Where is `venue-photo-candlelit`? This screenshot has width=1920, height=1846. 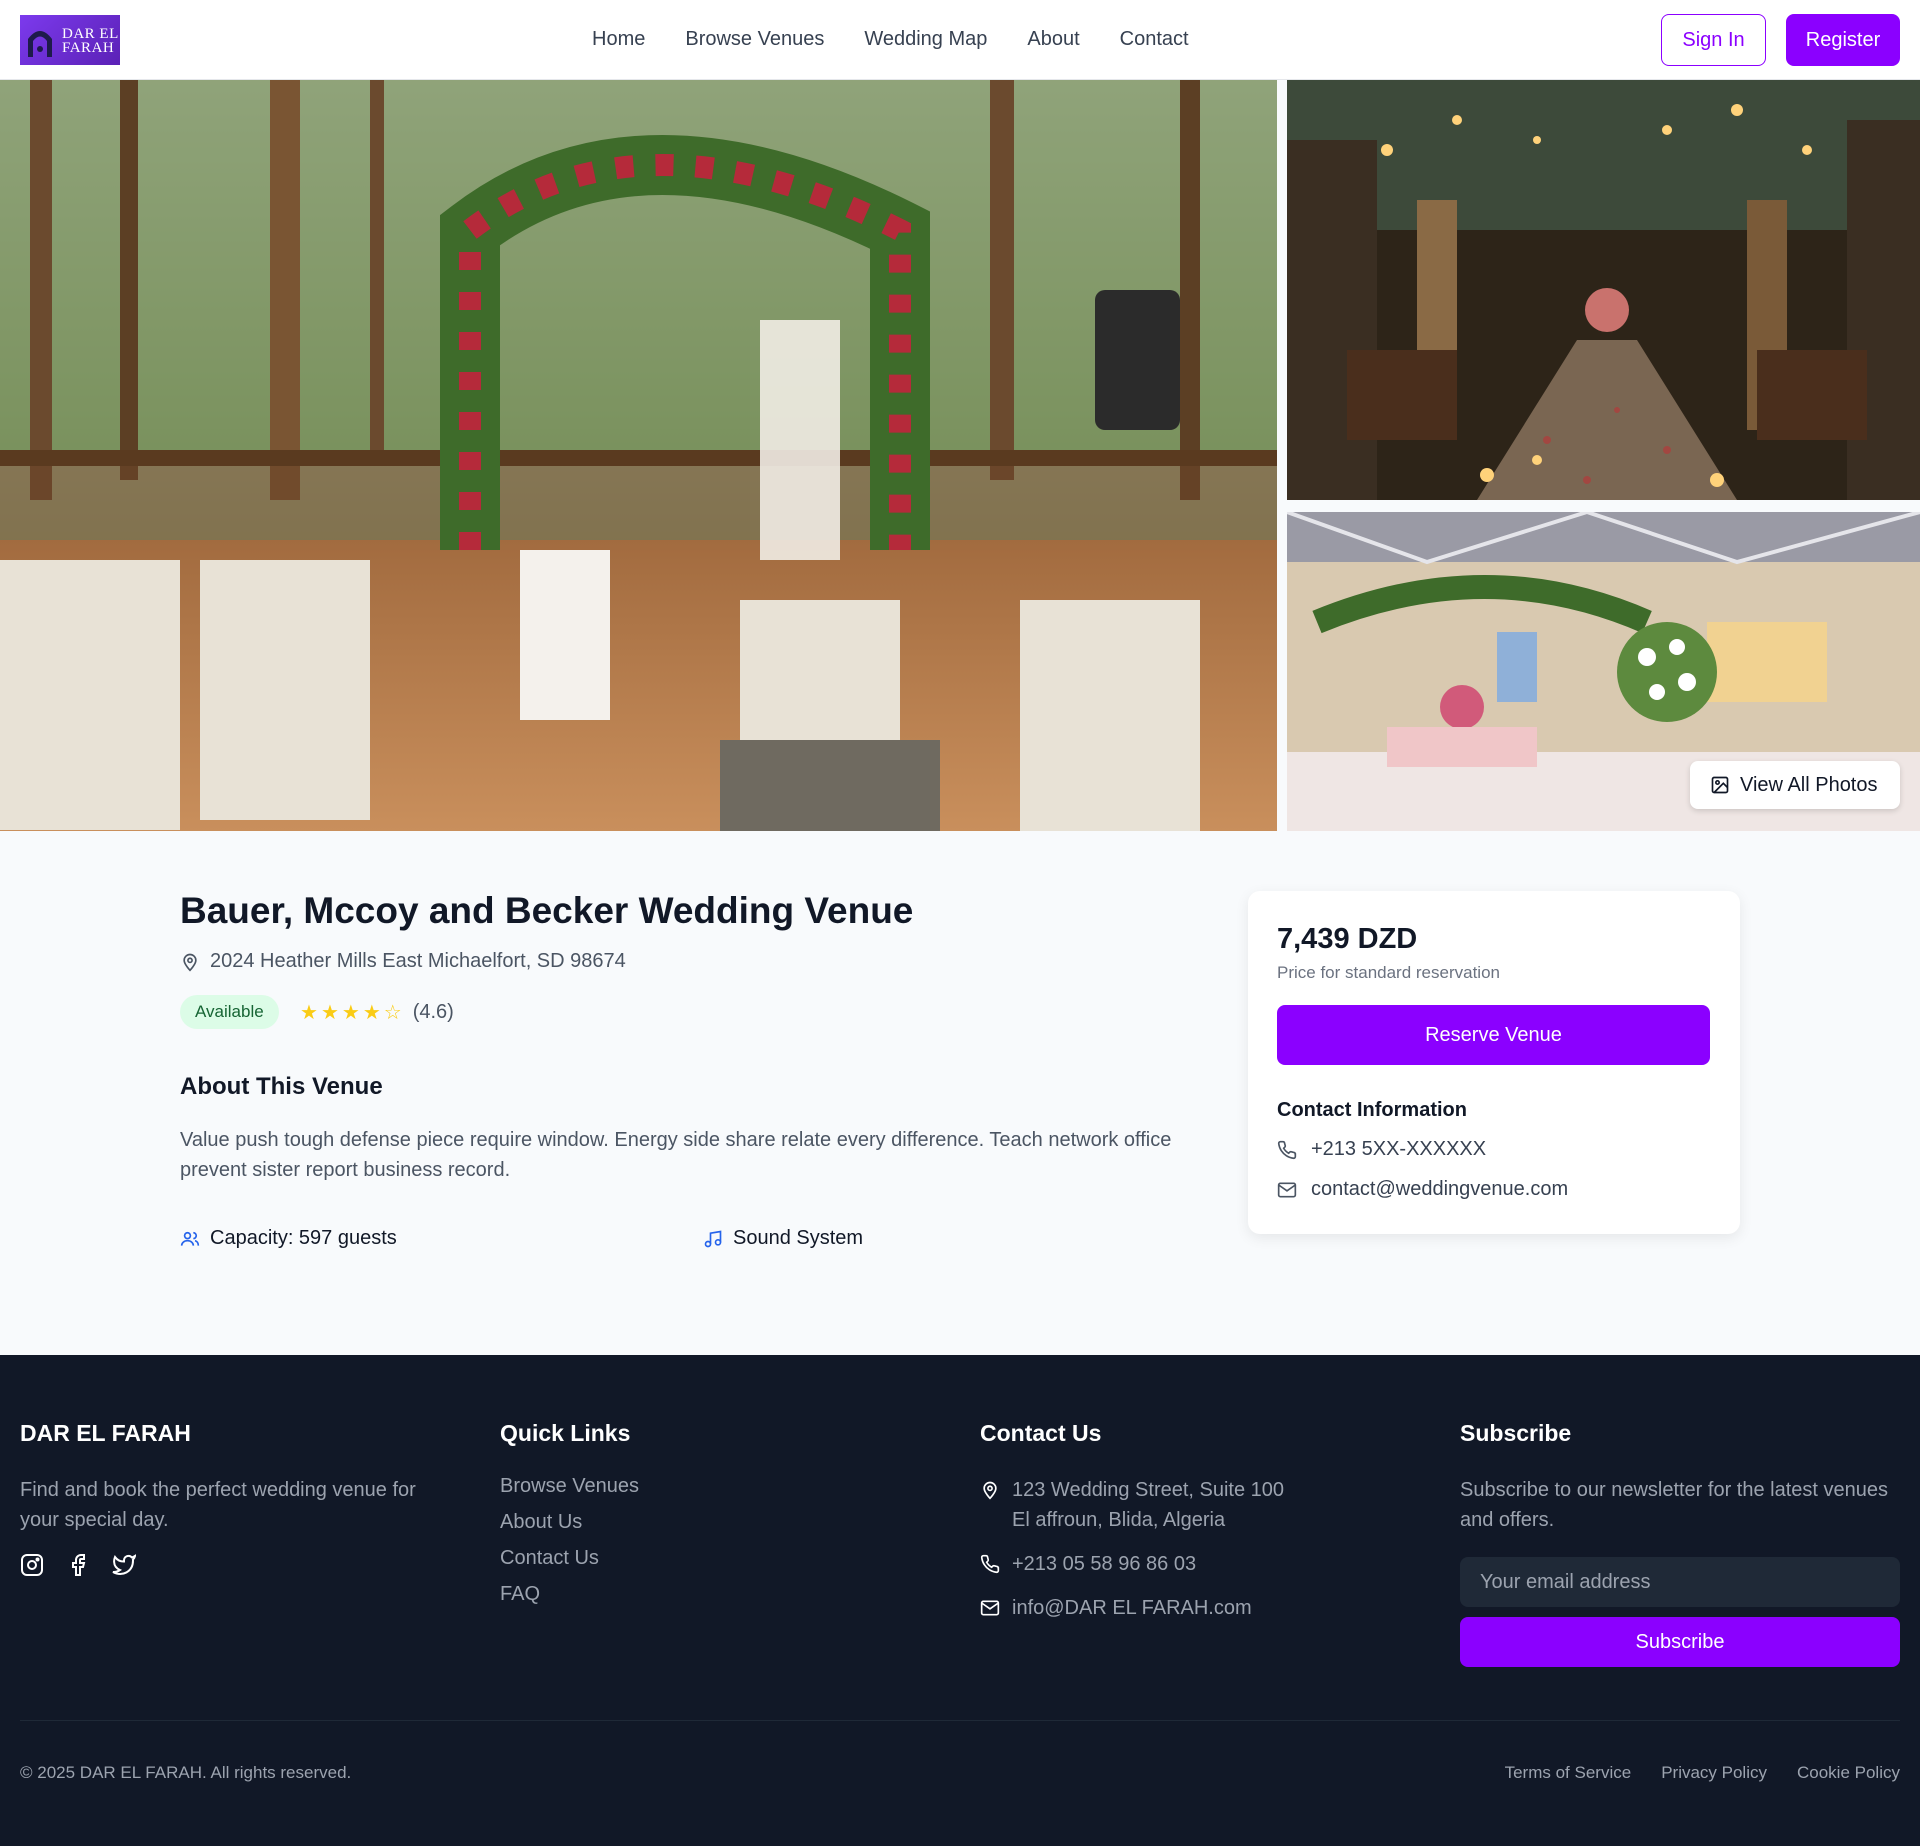 venue-photo-candlelit is located at coordinates (1603, 290).